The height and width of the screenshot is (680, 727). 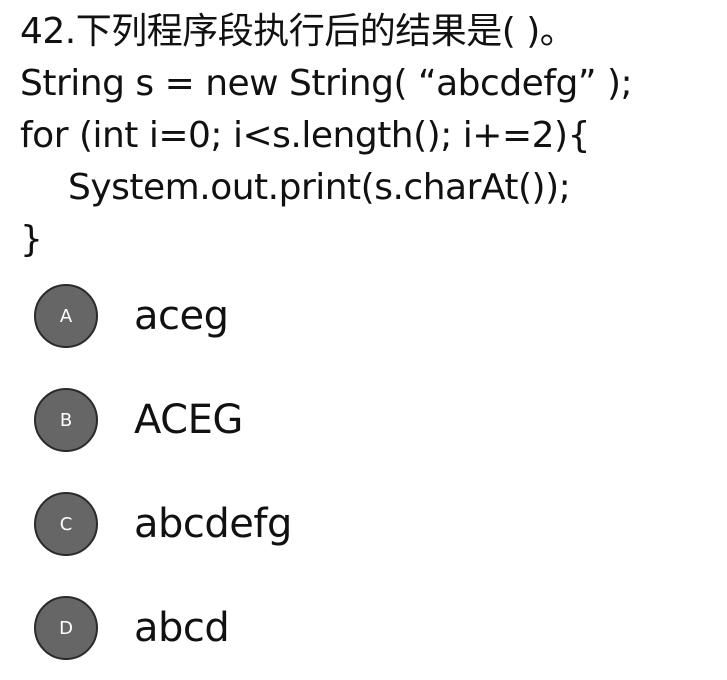 What do you see at coordinates (364, 628) in the screenshot?
I see `option-d: D abcd` at bounding box center [364, 628].